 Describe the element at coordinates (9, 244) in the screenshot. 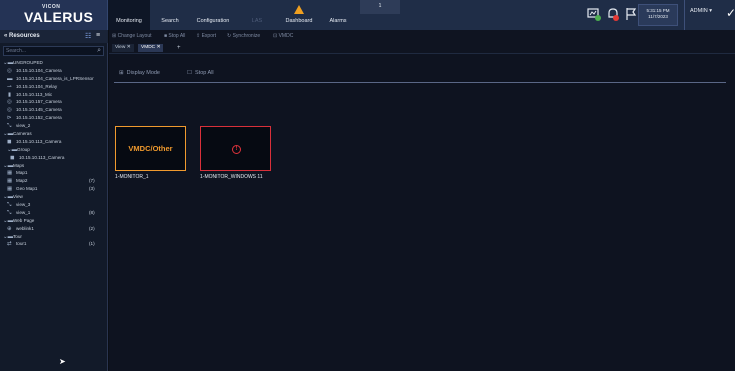

I see `tour-icon: ⇄` at that location.